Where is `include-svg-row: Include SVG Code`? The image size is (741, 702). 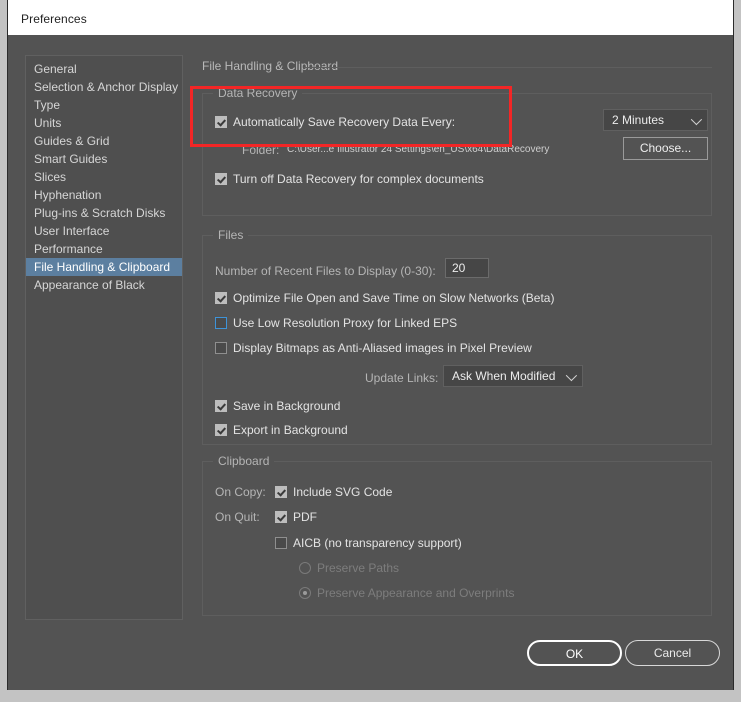 include-svg-row: Include SVG Code is located at coordinates (333, 492).